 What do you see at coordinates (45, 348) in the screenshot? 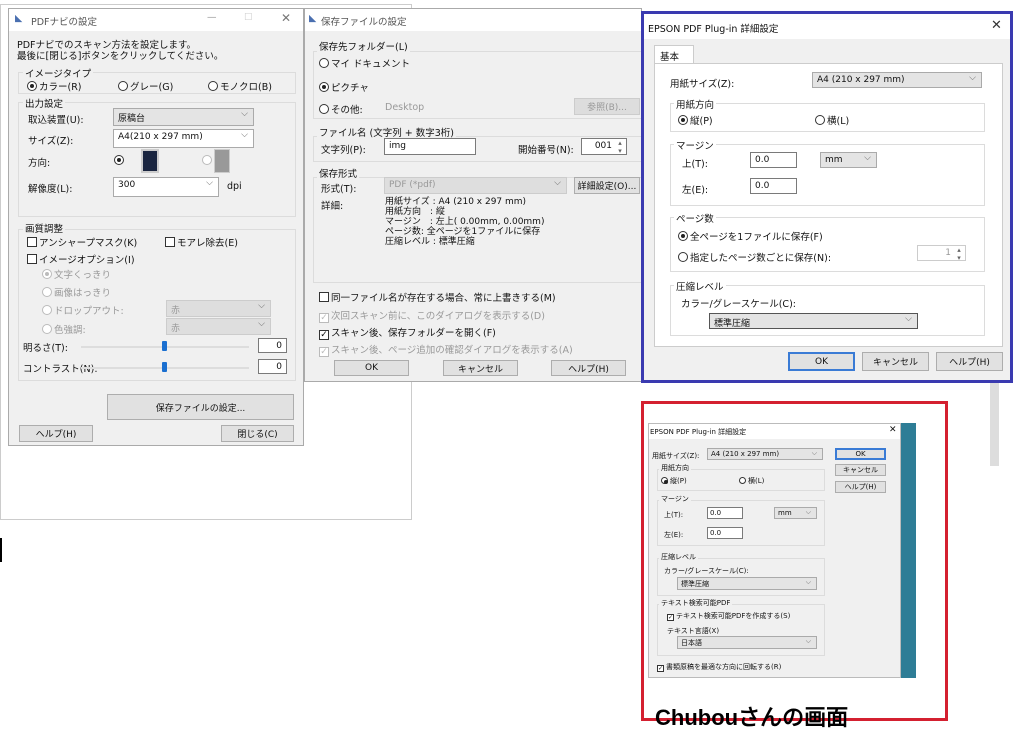
I see `brightness-label: 明るさ(T):` at bounding box center [45, 348].